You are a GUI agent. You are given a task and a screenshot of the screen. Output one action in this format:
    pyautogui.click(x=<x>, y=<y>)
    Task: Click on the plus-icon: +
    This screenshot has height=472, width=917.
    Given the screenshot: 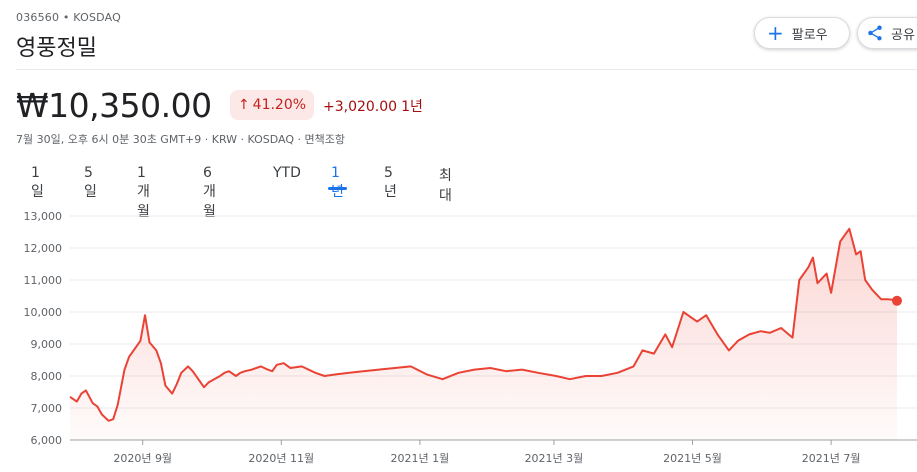 What is the action you would take?
    pyautogui.click(x=775, y=33)
    